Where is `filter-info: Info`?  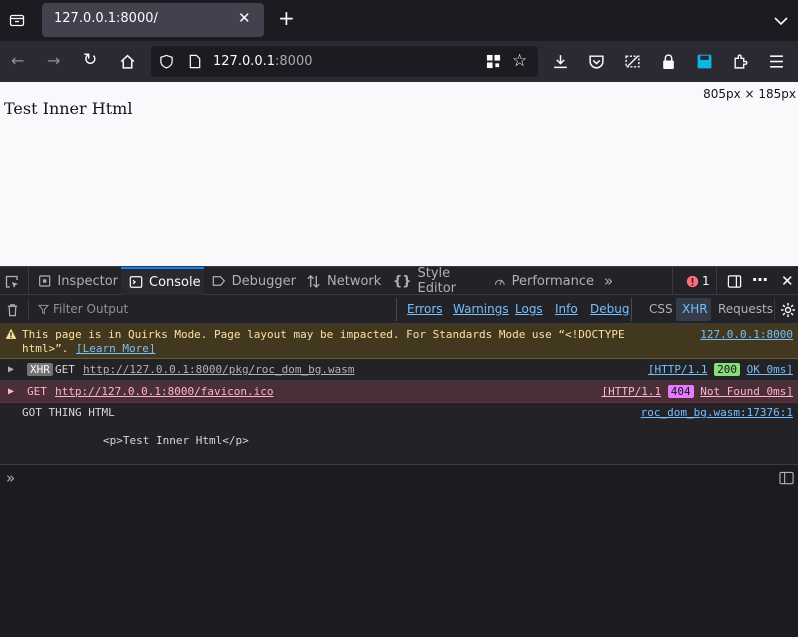 filter-info: Info is located at coordinates (566, 309).